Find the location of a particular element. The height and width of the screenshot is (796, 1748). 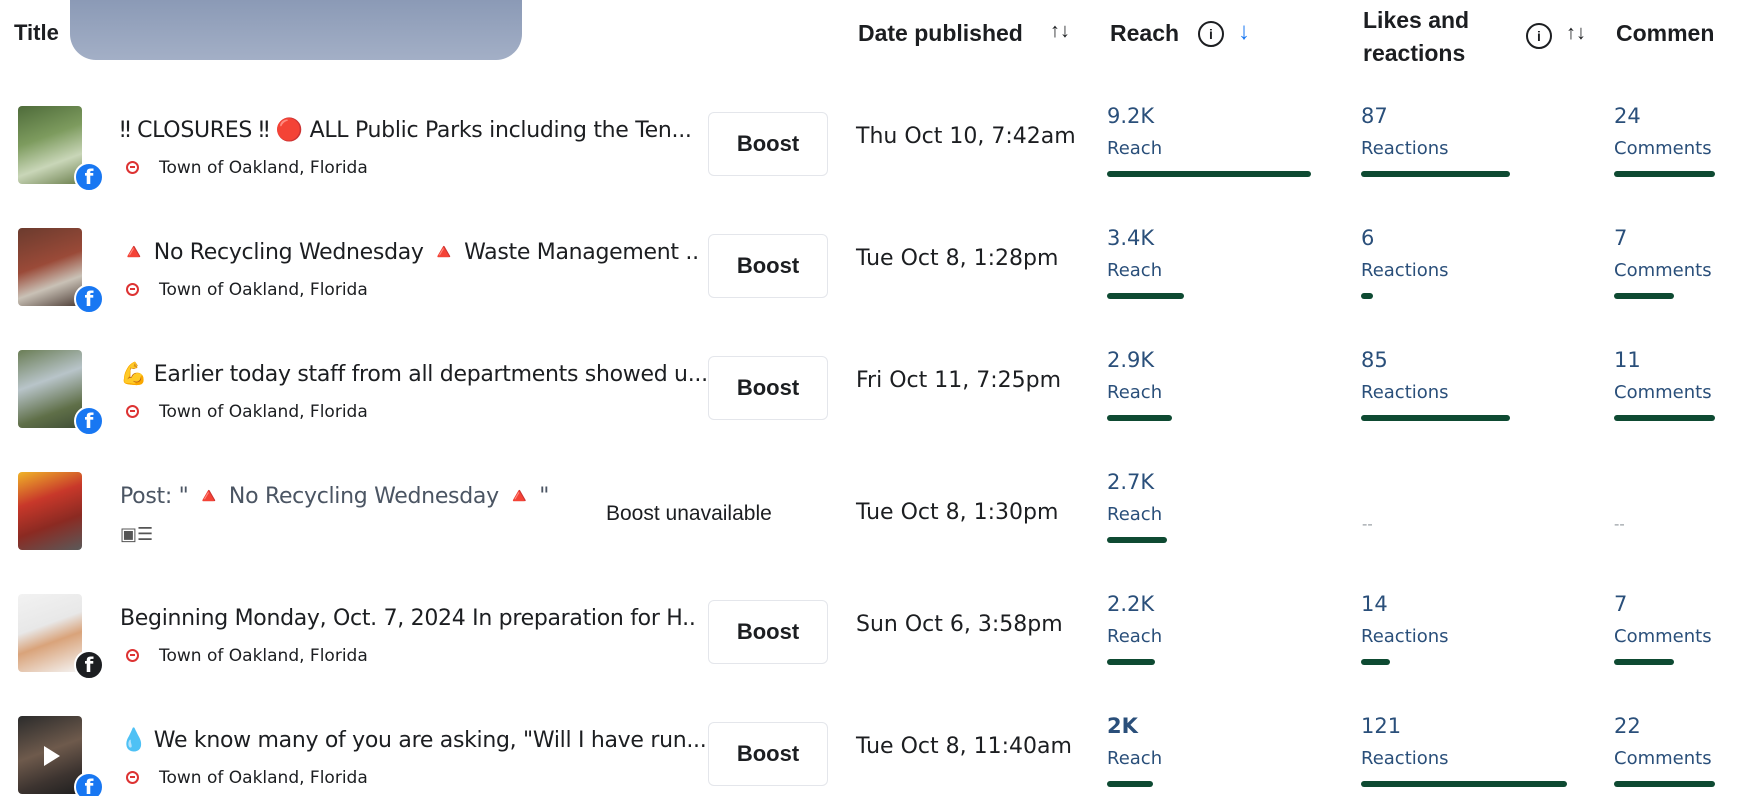

sort-descending-icon: ↓ is located at coordinates (1244, 32).